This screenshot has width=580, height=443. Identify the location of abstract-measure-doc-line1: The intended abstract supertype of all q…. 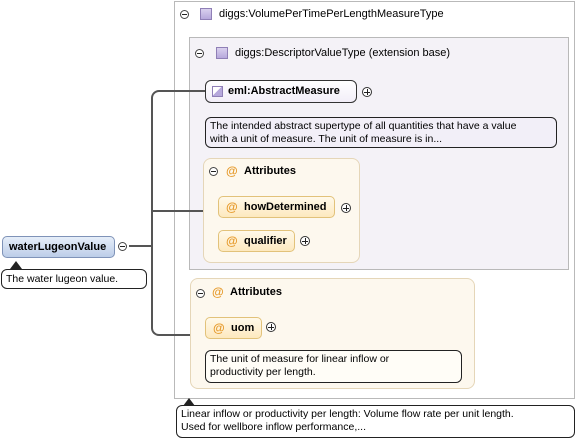
(363, 126).